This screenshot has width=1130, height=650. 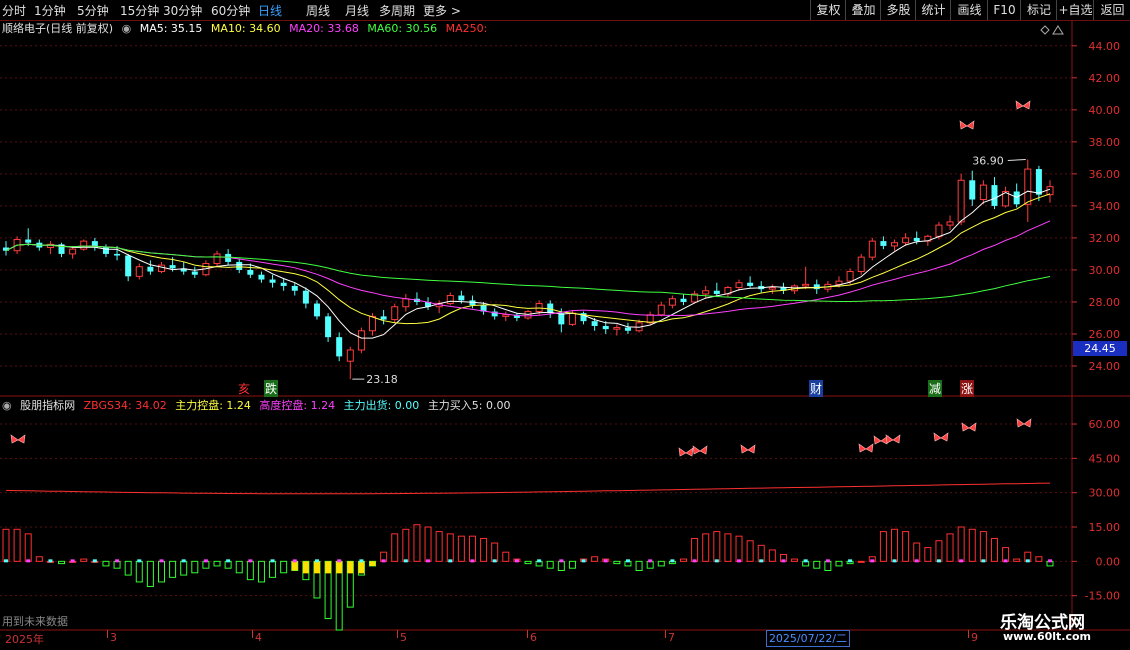 What do you see at coordinates (271, 388) in the screenshot?
I see `event-tag-2: 跌` at bounding box center [271, 388].